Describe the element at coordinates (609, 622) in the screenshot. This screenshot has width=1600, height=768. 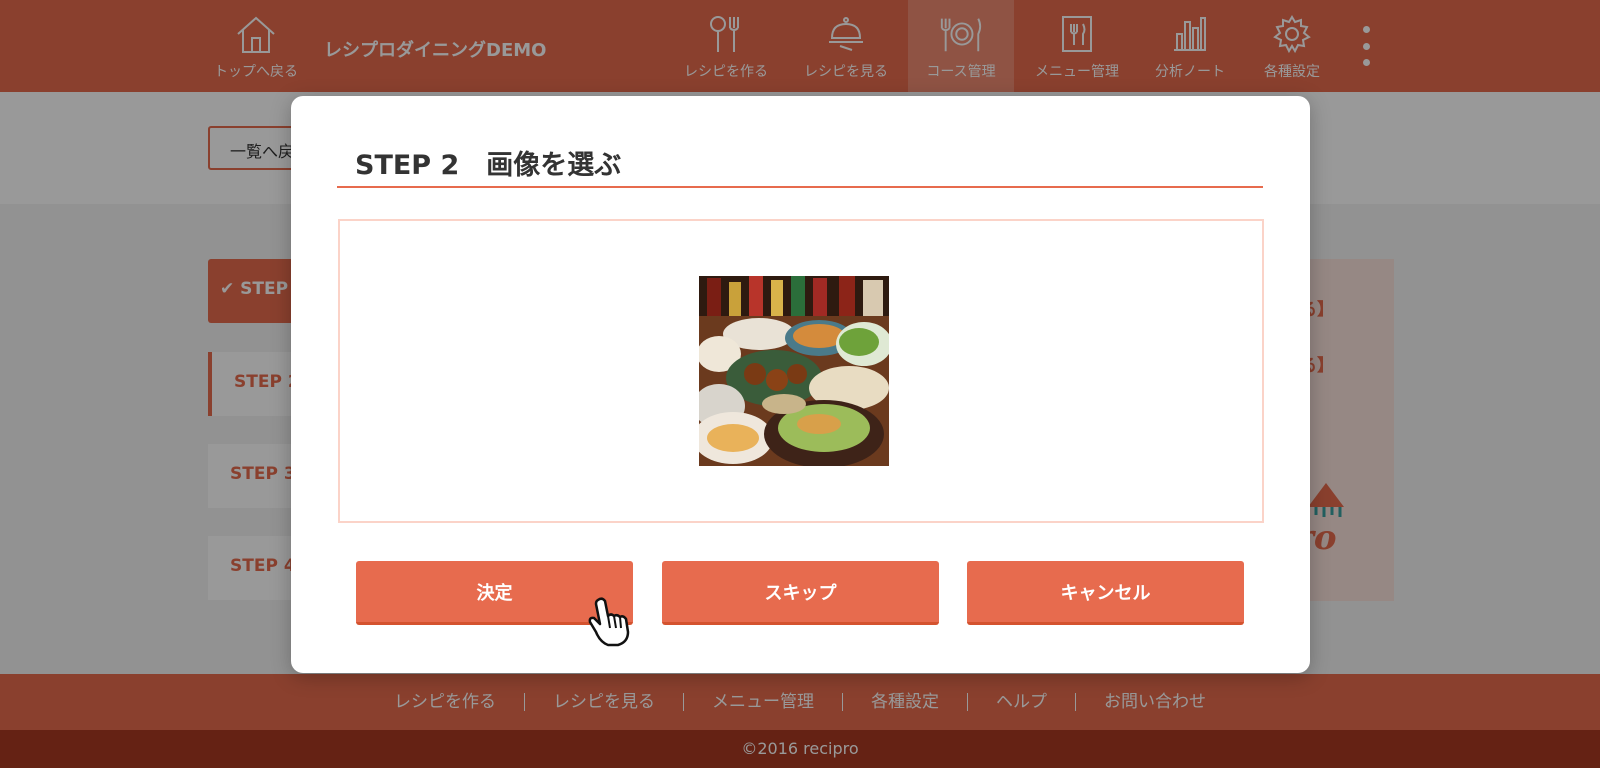
I see `hand-pointer-cursor-icon` at that location.